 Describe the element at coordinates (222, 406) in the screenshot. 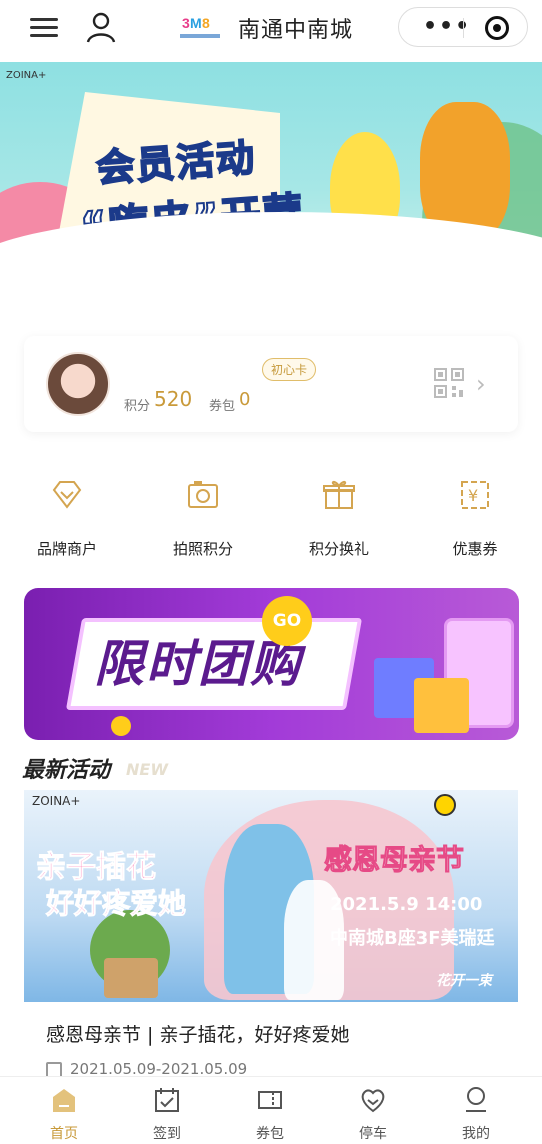

I see `coupons-label: 券包` at that location.